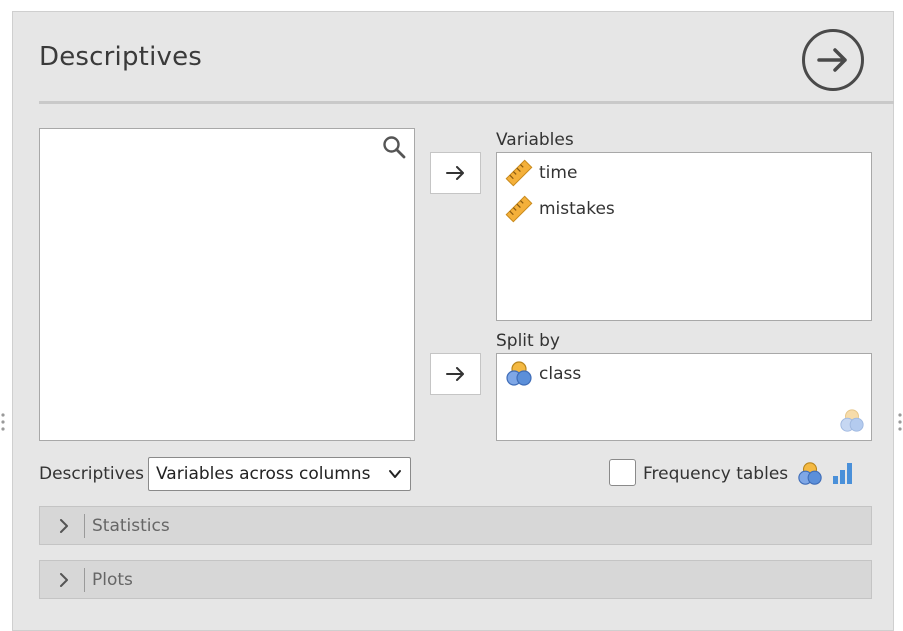 This screenshot has width=903, height=631. Describe the element at coordinates (455, 579) in the screenshot. I see `section-plots: Plots` at that location.